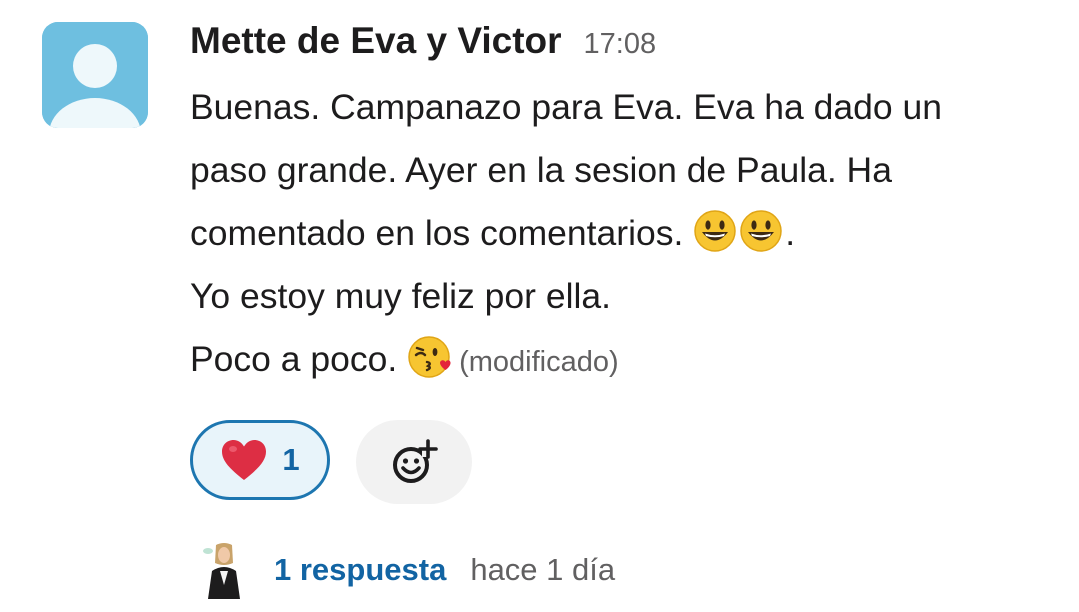 This screenshot has width=1079, height=612. I want to click on add-reaction-button, so click(414, 462).